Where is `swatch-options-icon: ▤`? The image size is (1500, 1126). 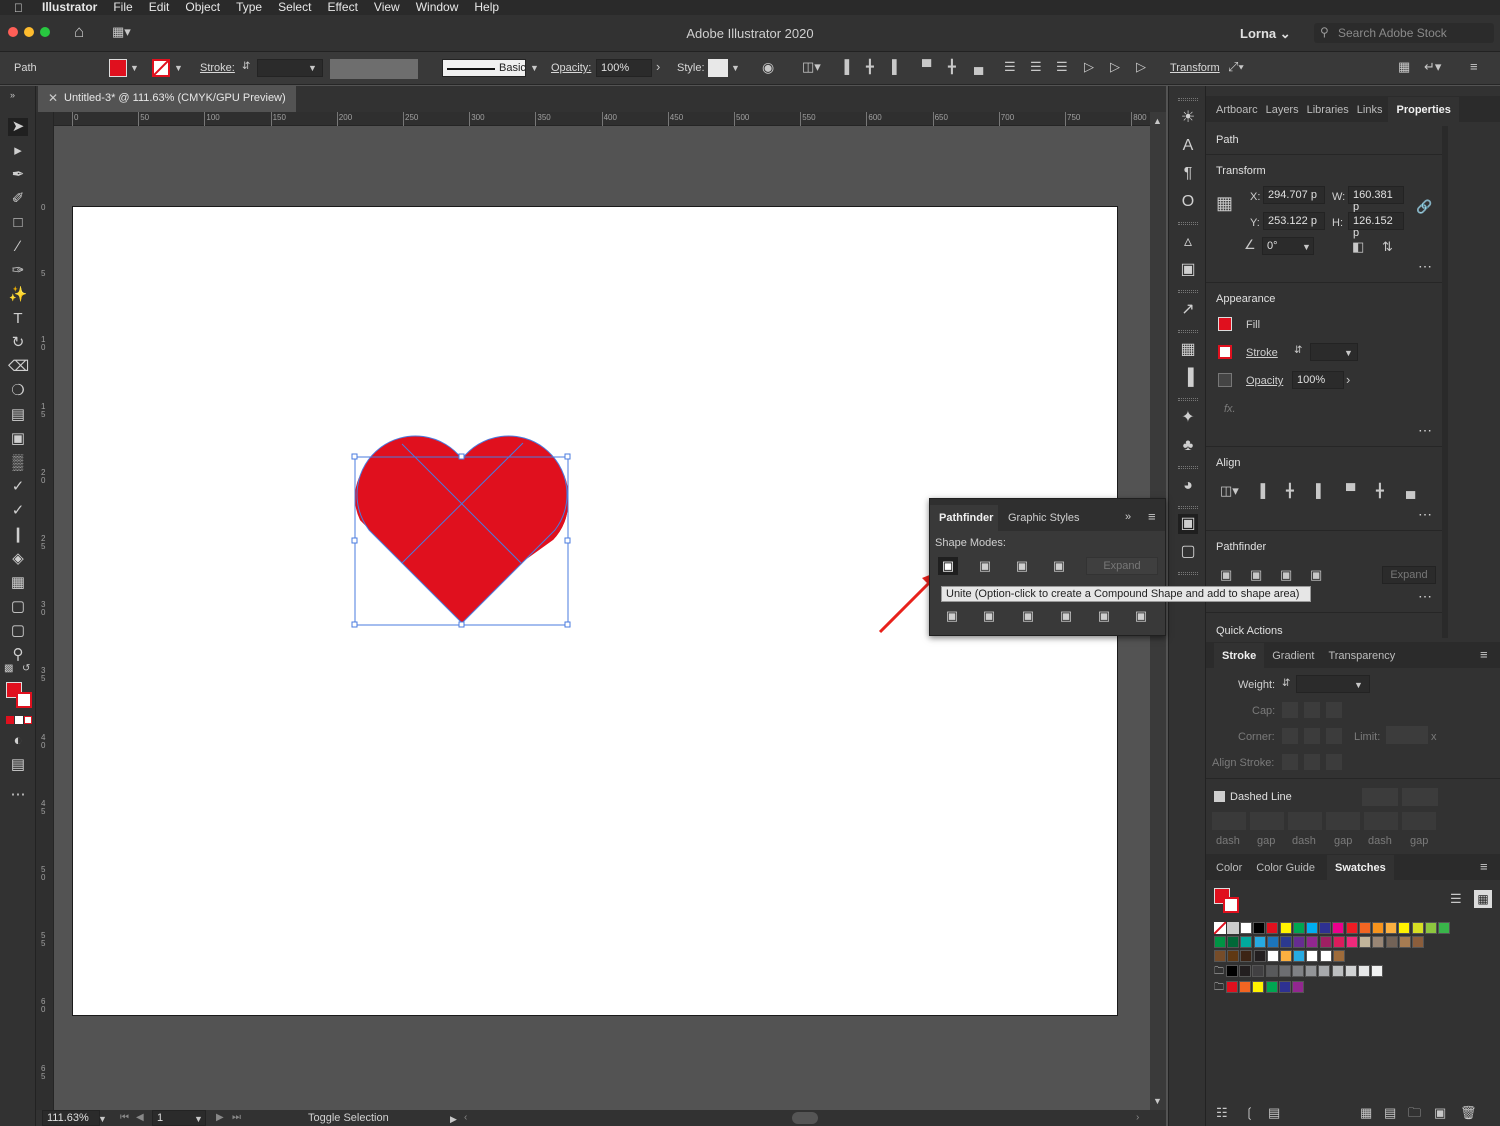 swatch-options-icon: ▤ is located at coordinates (1274, 1113).